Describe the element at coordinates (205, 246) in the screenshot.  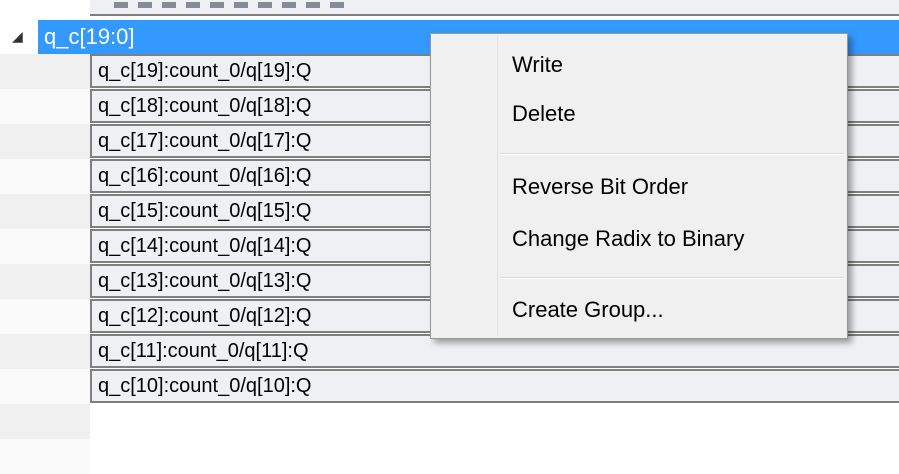
I see `signal-label: q_c[14]:count_0/q[14]:Q` at that location.